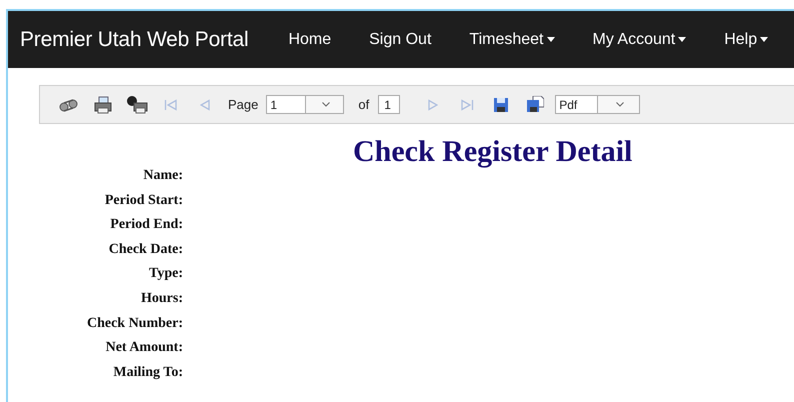 This screenshot has width=794, height=402. What do you see at coordinates (166, 274) in the screenshot?
I see `field-label: Type:` at bounding box center [166, 274].